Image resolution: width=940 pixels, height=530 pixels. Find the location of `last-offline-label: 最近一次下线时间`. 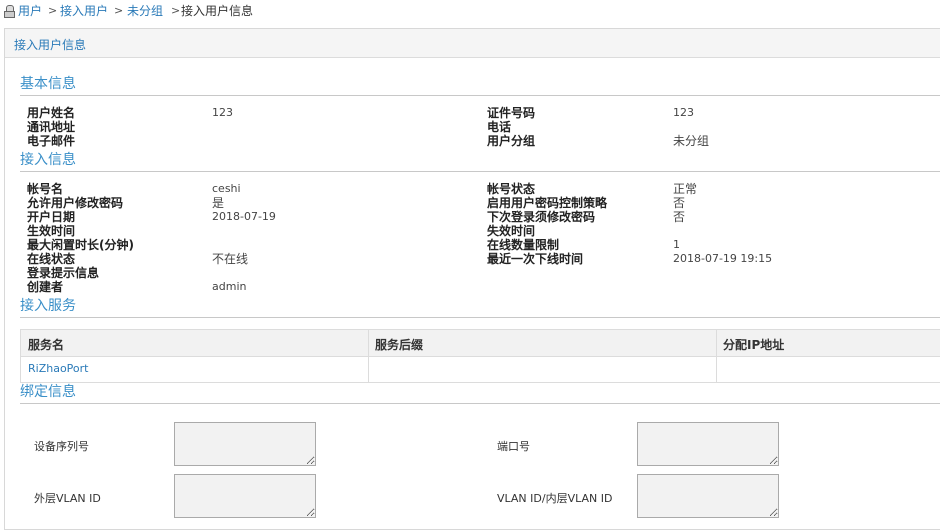

last-offline-label: 最近一次下线时间 is located at coordinates (535, 259).